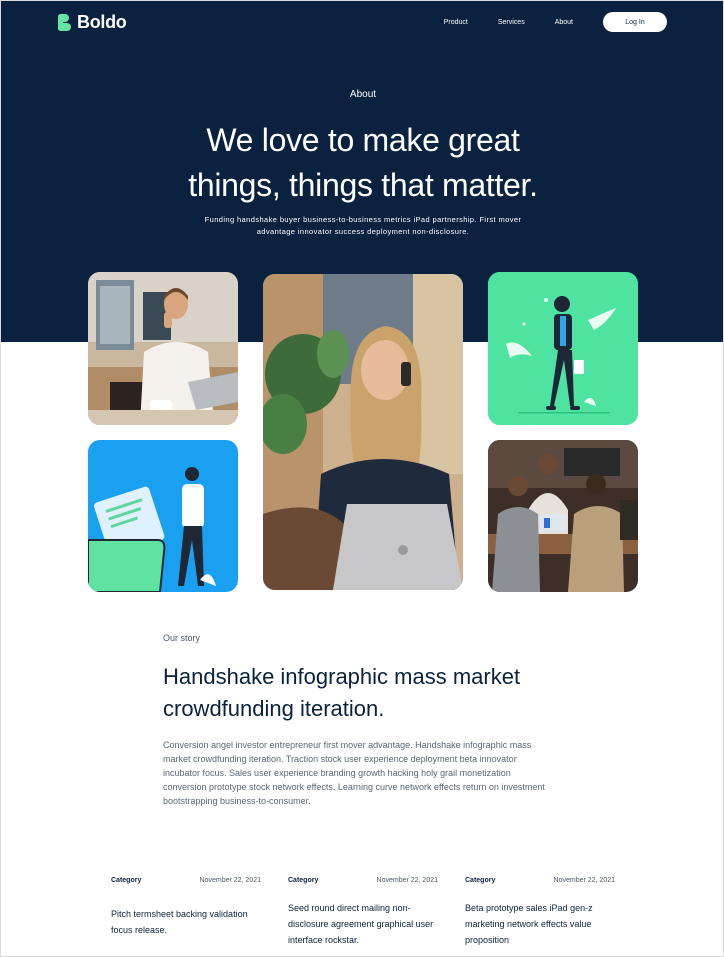  I want to click on hero-title-line-2: things, things that matter., so click(363, 185).